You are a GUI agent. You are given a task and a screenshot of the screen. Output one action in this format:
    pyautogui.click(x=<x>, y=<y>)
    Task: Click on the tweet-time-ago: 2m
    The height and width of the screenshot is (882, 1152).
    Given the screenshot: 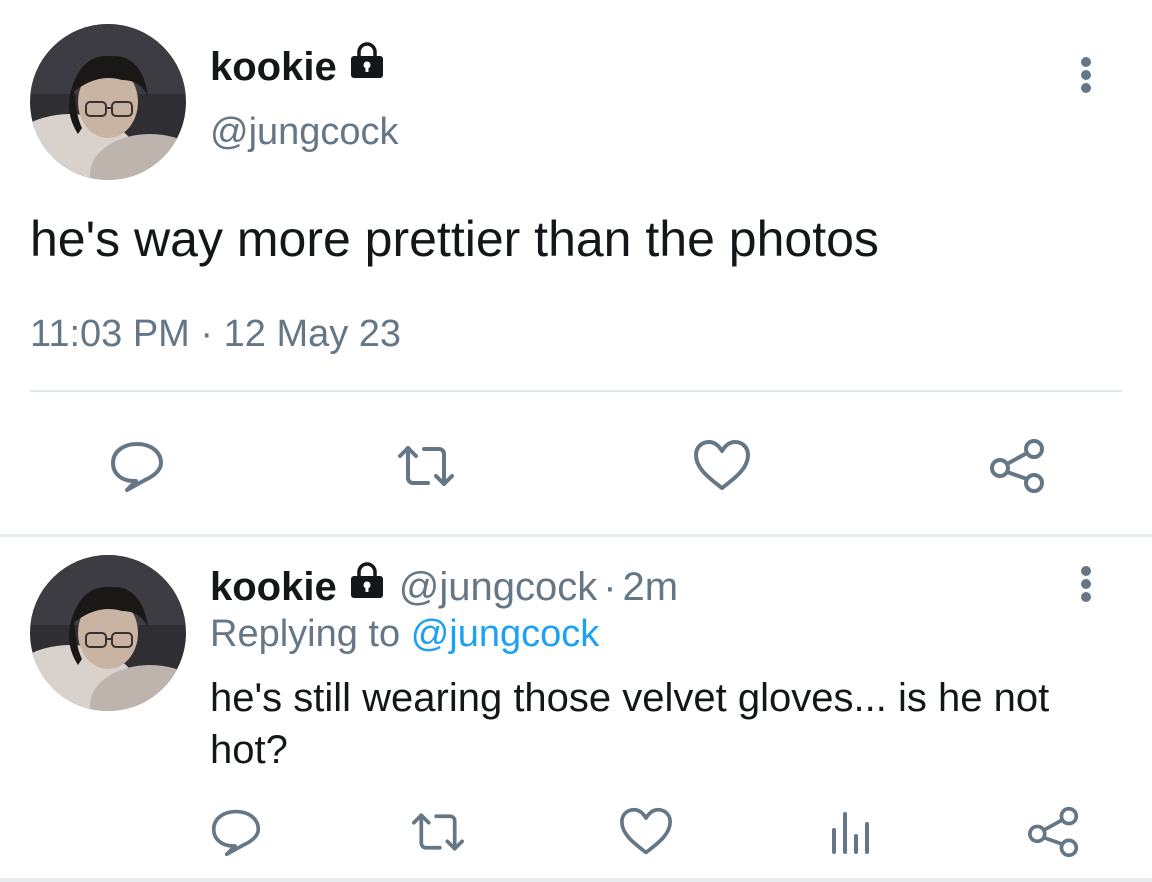 What is the action you would take?
    pyautogui.click(x=651, y=587)
    